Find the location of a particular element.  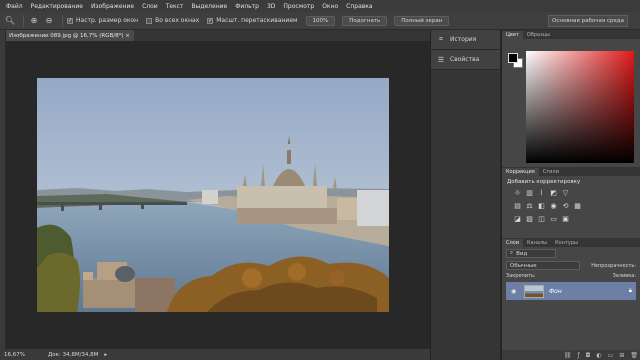

fx-icon: ƒ is located at coordinates (579, 355).